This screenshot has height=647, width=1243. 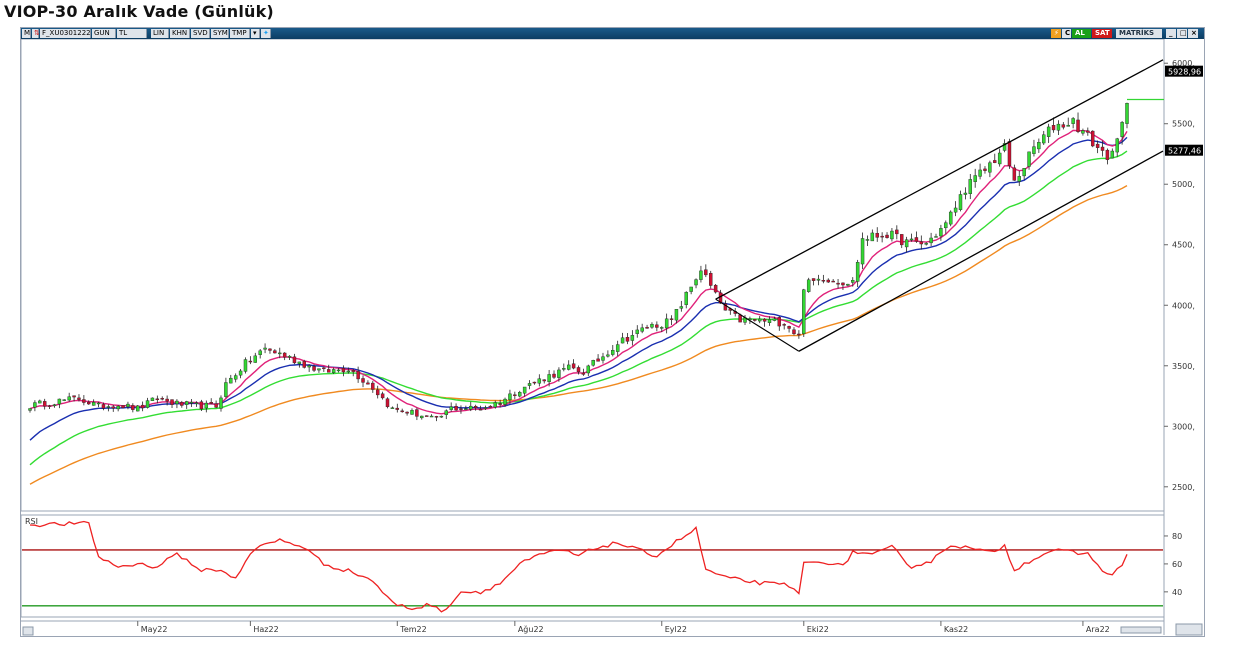 What do you see at coordinates (1183, 366) in the screenshot?
I see `y-tick-label: 3500,` at bounding box center [1183, 366].